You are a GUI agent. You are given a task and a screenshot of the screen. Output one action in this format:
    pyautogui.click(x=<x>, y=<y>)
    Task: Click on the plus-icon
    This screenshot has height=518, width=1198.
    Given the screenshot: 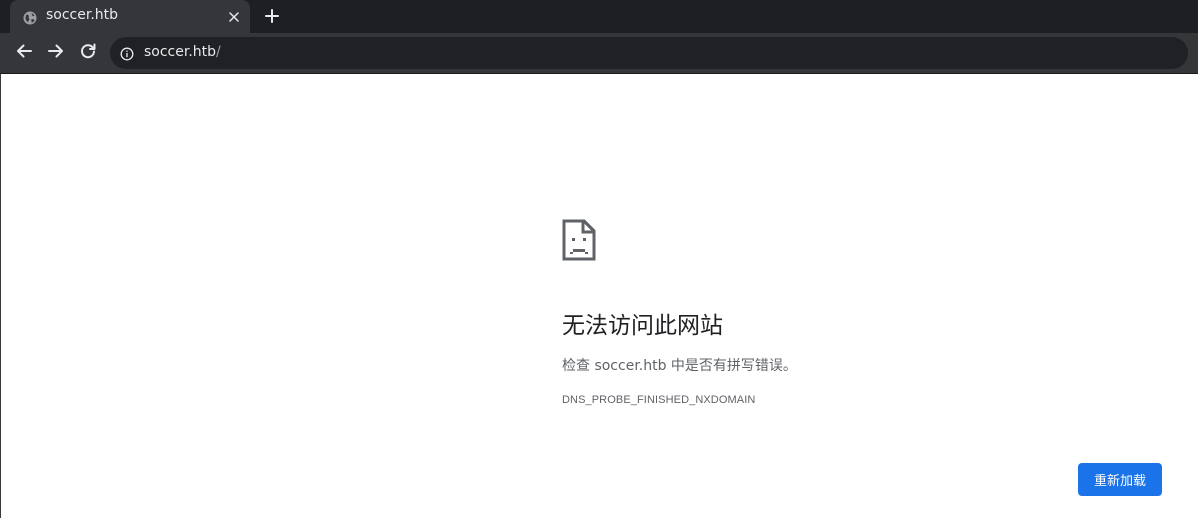 What is the action you would take?
    pyautogui.click(x=272, y=17)
    